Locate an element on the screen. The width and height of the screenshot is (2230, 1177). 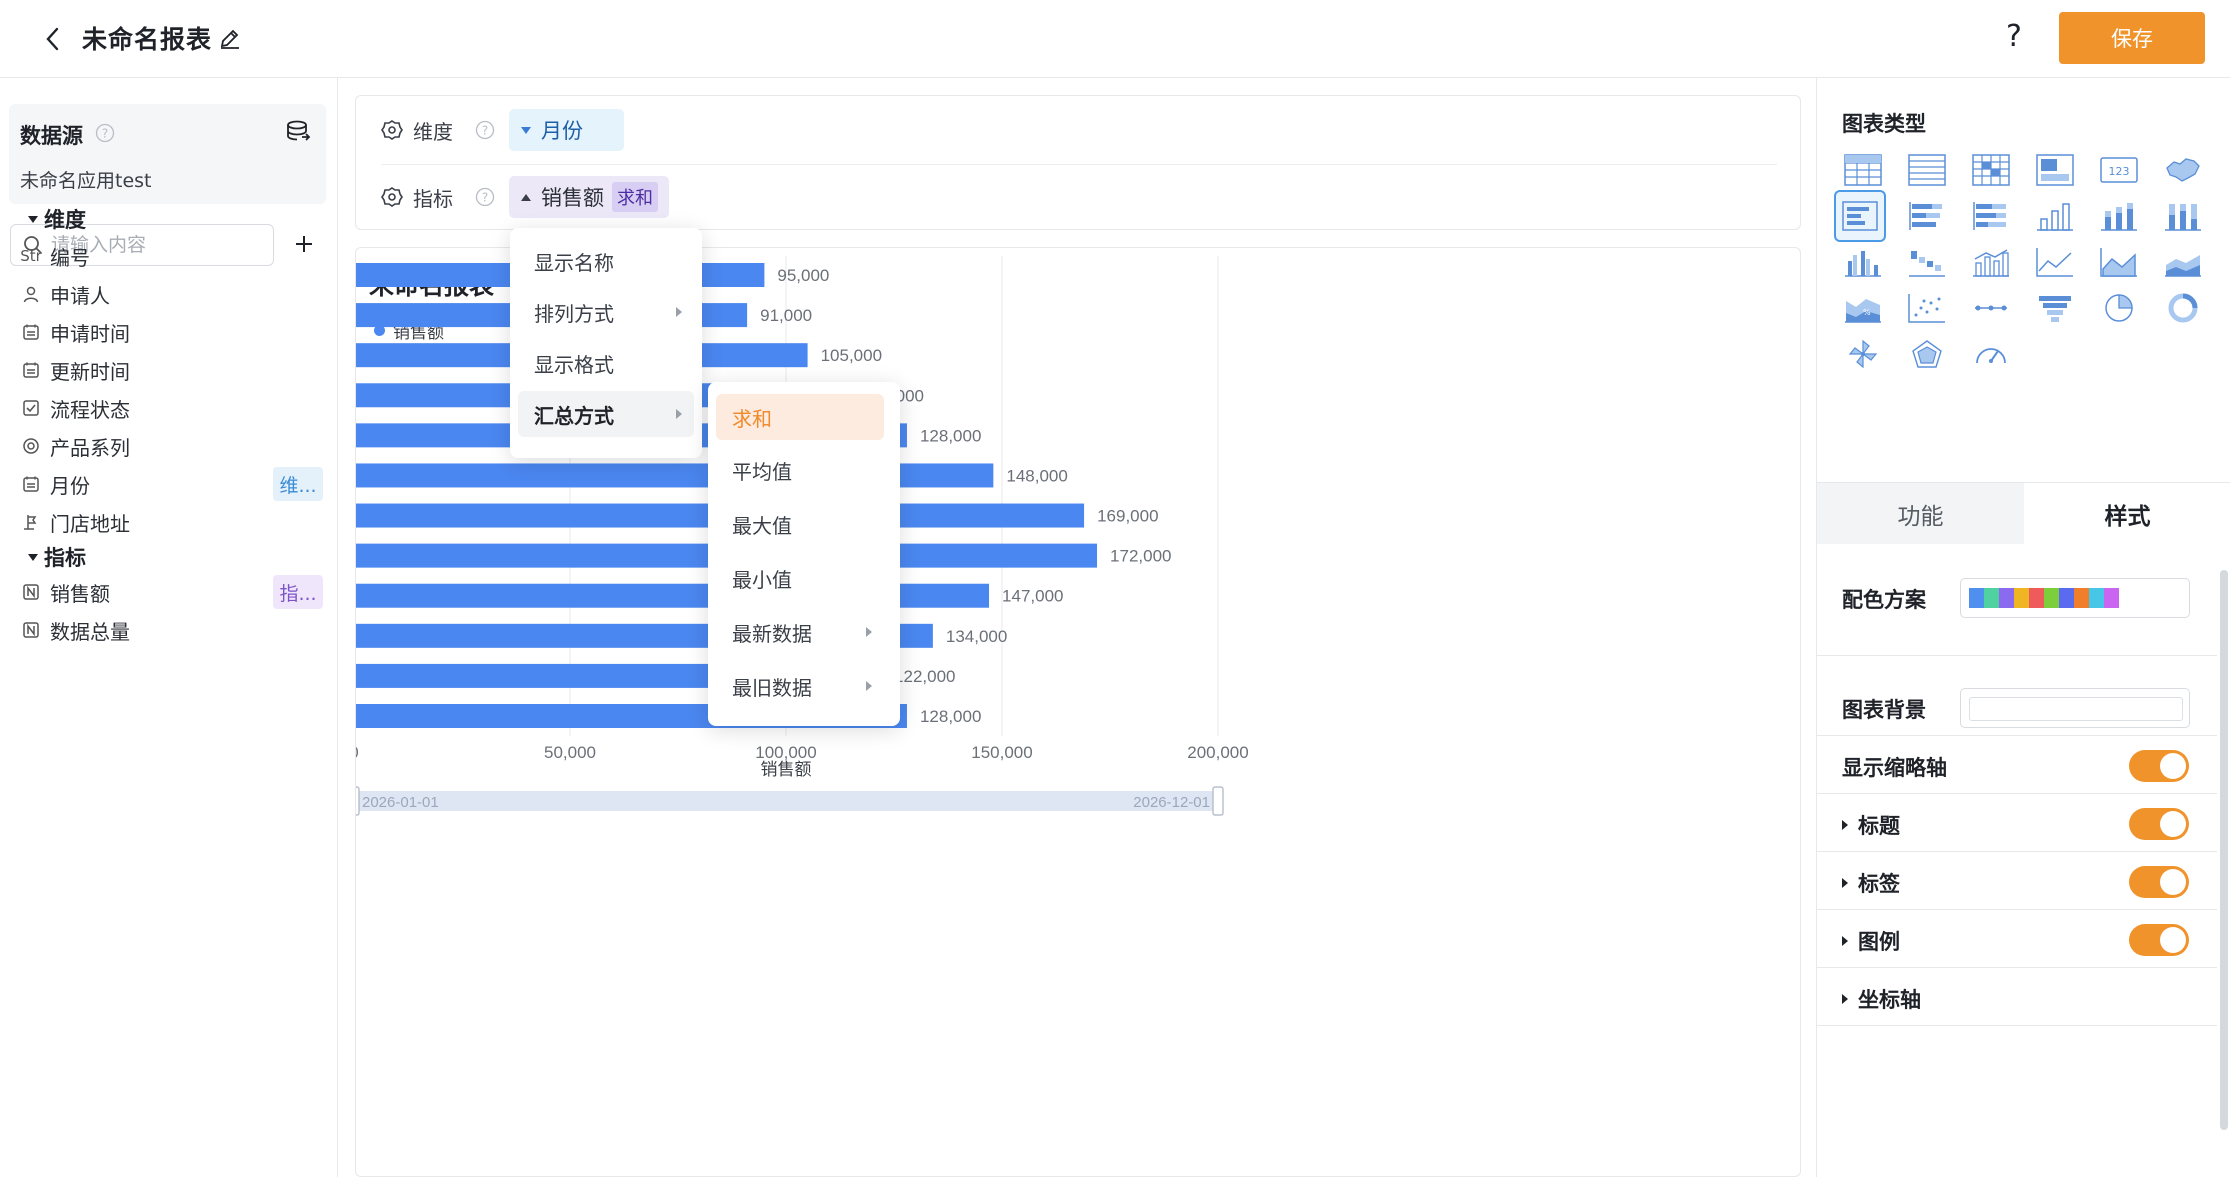
field-item-apply-time: 申请时间 is located at coordinates (175, 332).